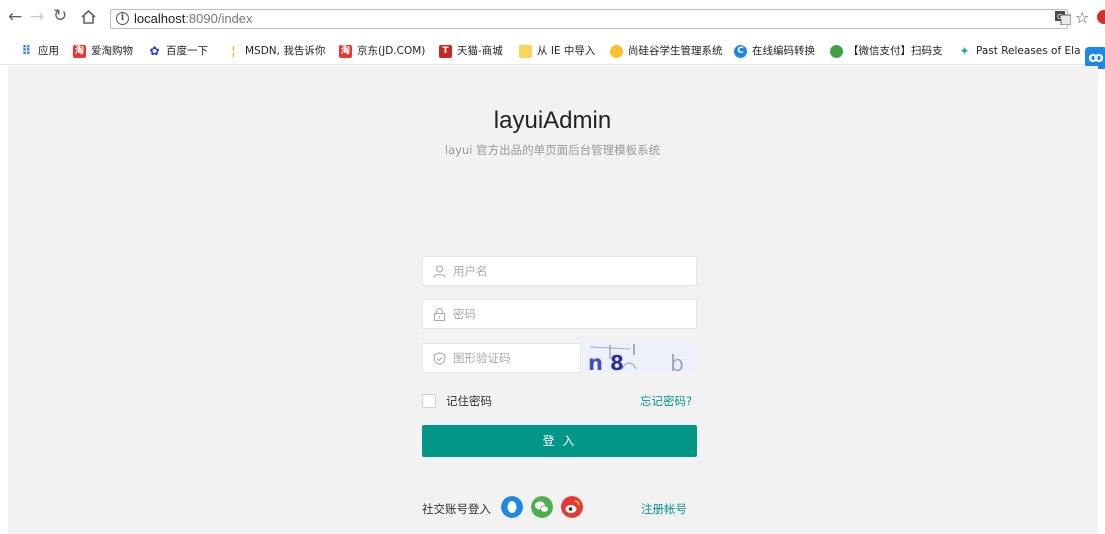 This screenshot has height=534, width=1105. Describe the element at coordinates (617, 362) in the screenshot. I see `captcha-char: 8` at that location.